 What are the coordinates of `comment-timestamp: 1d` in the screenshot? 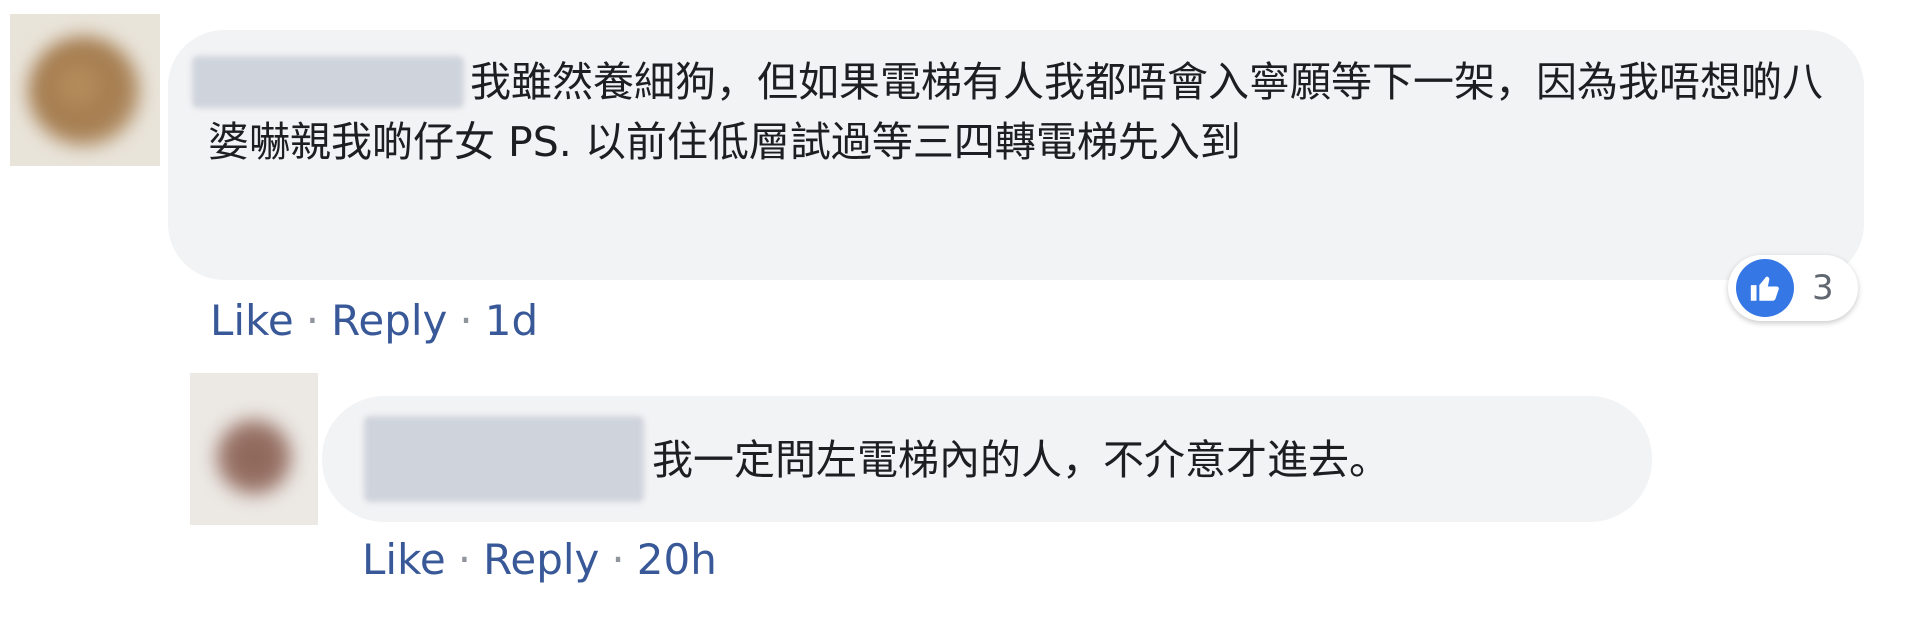 It's located at (511, 320).